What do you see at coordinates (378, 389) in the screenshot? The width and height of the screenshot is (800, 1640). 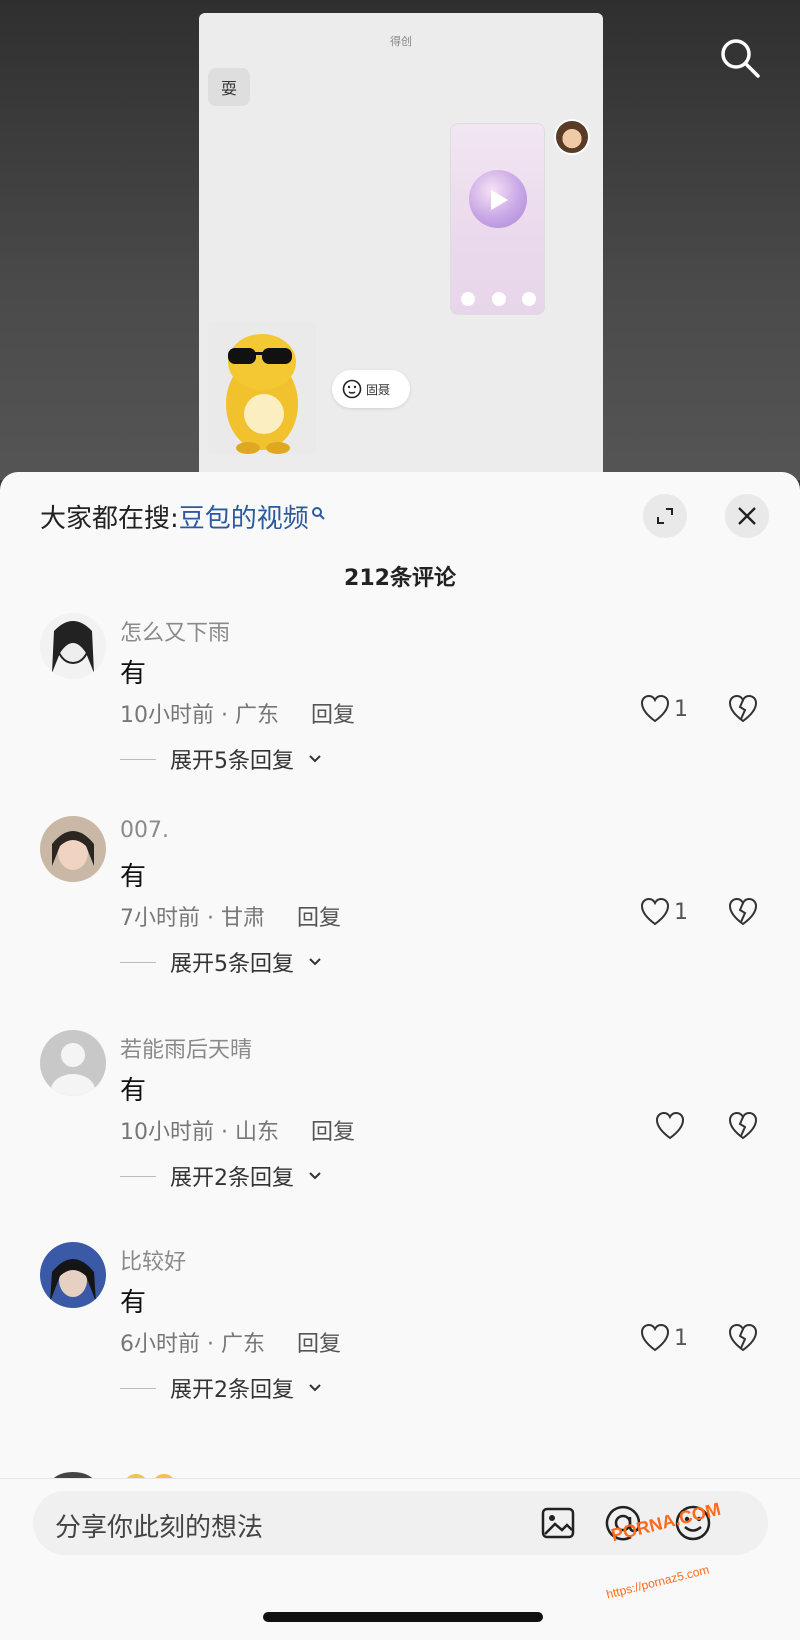 I see `pose-button-label: 固聂` at bounding box center [378, 389].